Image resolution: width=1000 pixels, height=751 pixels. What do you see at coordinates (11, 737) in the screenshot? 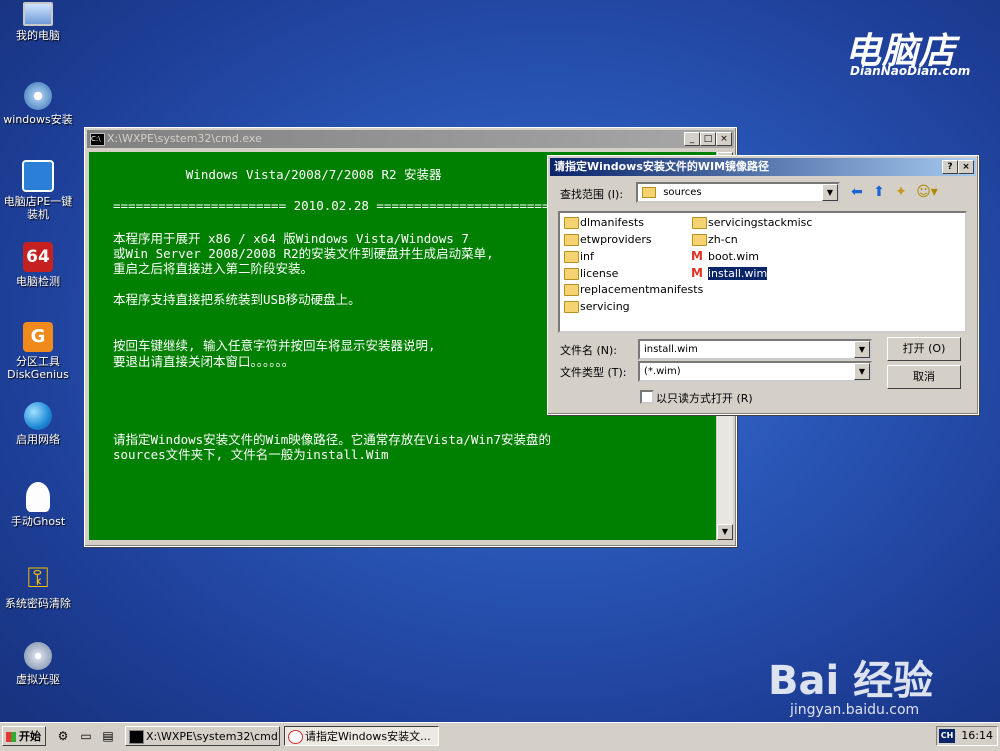
I see `windows-logo-icon` at bounding box center [11, 737].